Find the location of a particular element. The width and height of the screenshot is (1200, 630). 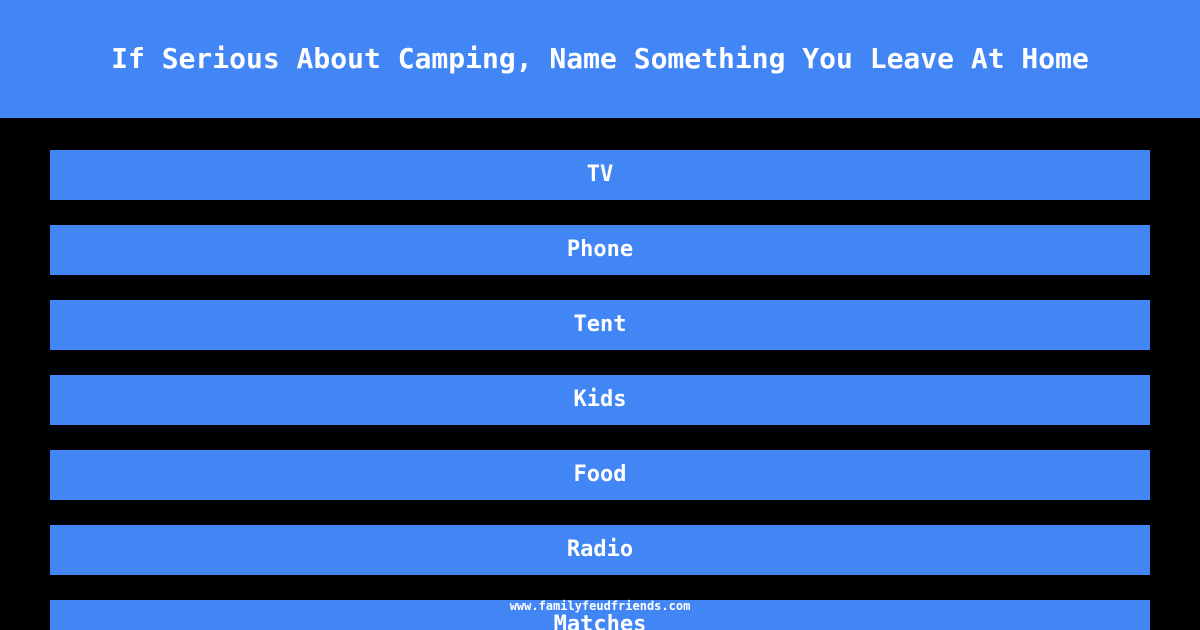

answer-row: Phone is located at coordinates (600, 250).